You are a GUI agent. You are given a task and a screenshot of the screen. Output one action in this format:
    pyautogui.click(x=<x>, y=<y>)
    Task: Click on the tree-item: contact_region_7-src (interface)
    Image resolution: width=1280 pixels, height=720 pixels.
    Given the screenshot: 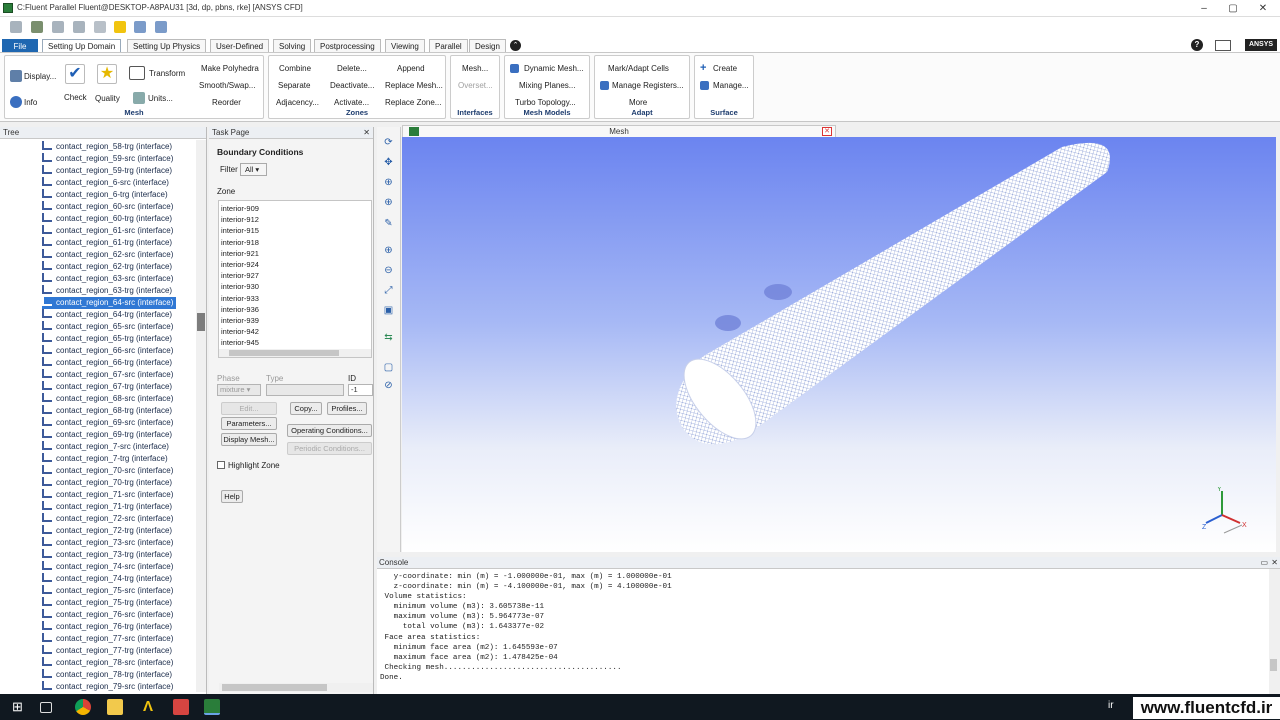 What is the action you would take?
    pyautogui.click(x=105, y=447)
    